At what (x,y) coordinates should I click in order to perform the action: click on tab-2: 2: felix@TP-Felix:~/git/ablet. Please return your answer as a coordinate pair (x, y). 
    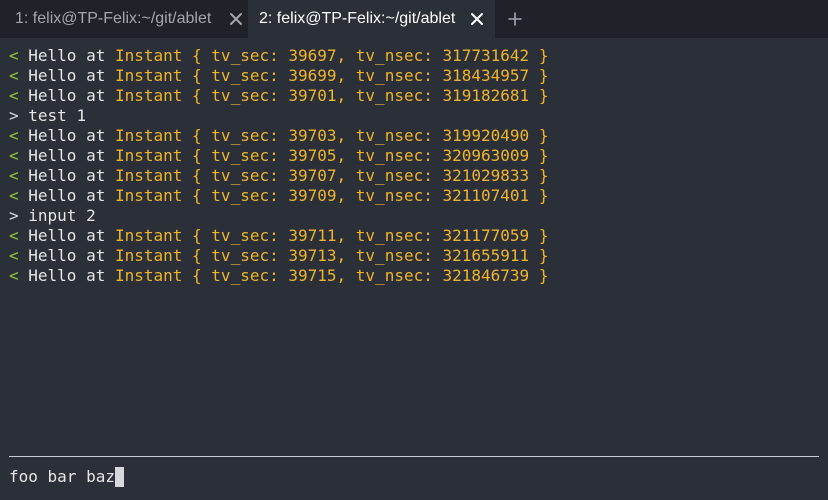
    Looking at the image, I should click on (371, 19).